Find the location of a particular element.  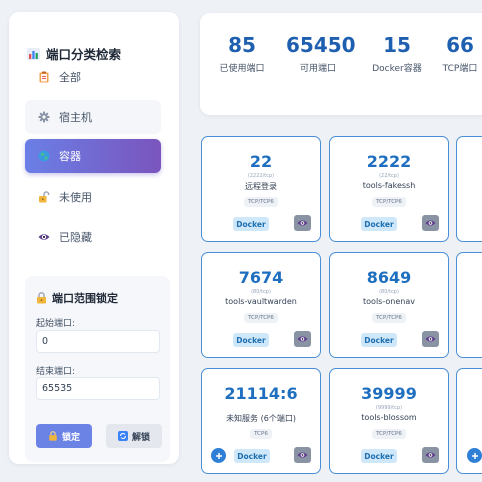

stat-label: 可用端口 is located at coordinates (317, 69).